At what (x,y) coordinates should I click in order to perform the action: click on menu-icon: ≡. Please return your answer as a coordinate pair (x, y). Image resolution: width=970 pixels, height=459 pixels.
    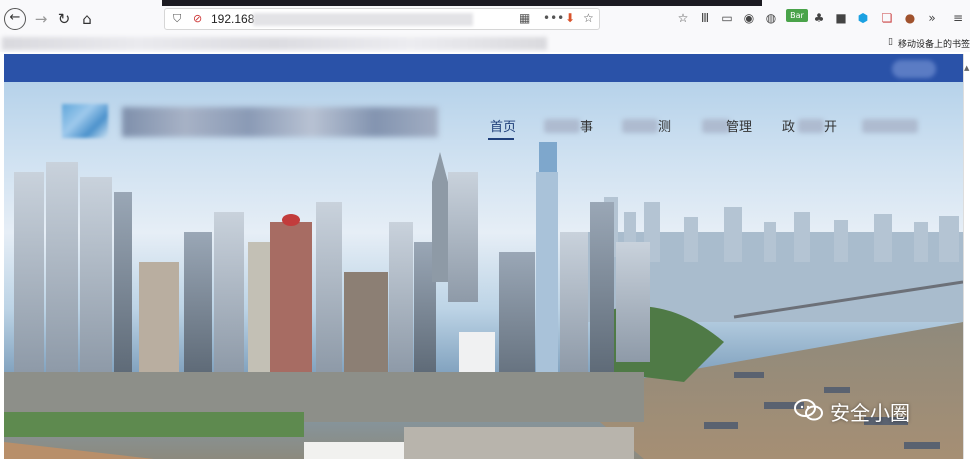
    Looking at the image, I should click on (958, 18).